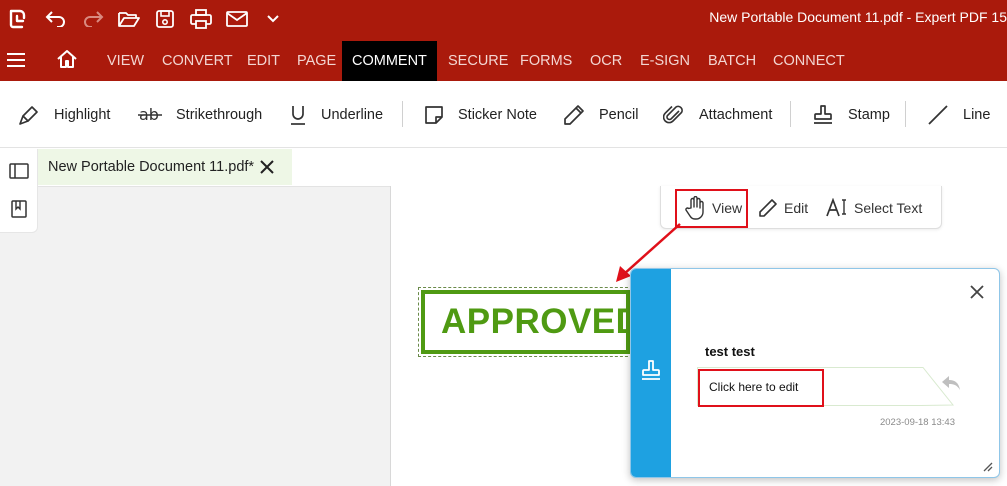  Describe the element at coordinates (389, 61) in the screenshot. I see `menu-tab-comment: COMMENT` at that location.